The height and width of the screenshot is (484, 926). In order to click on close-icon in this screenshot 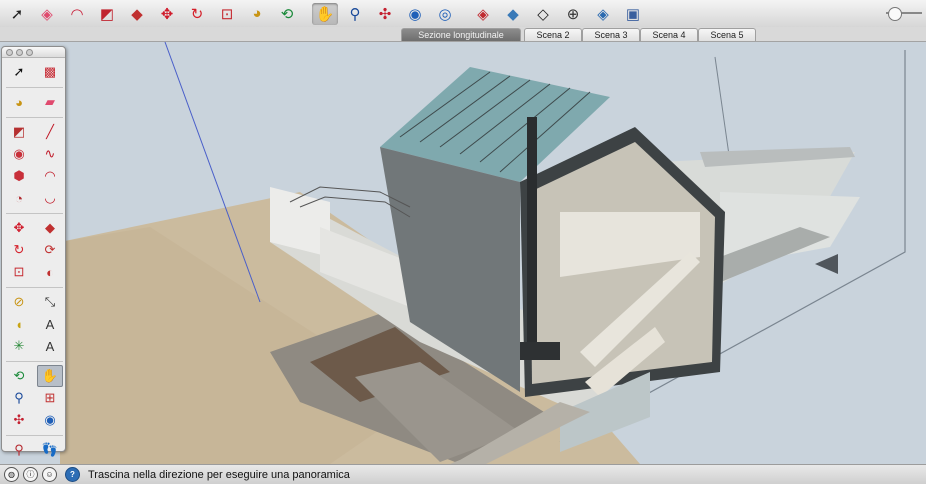, I will do `click(9, 52)`.